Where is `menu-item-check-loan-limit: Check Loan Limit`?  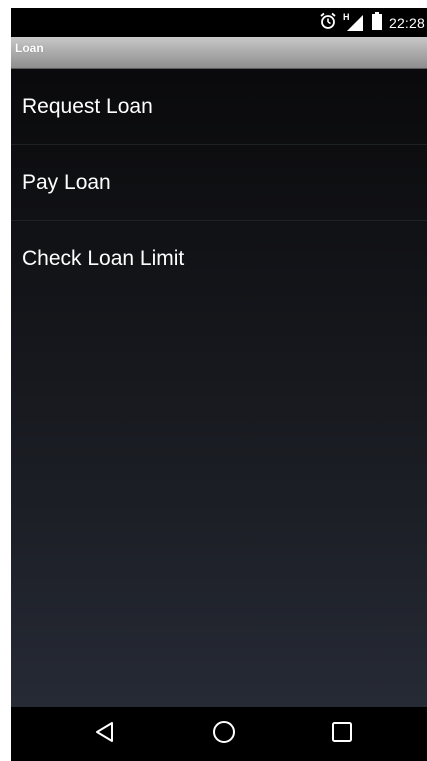 menu-item-check-loan-limit: Check Loan Limit is located at coordinates (219, 259).